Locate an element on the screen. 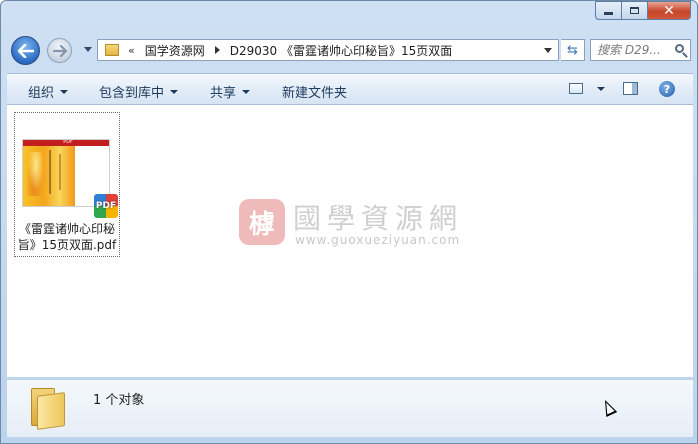 The height and width of the screenshot is (444, 698). refresh-button: ⇆ is located at coordinates (573, 50).